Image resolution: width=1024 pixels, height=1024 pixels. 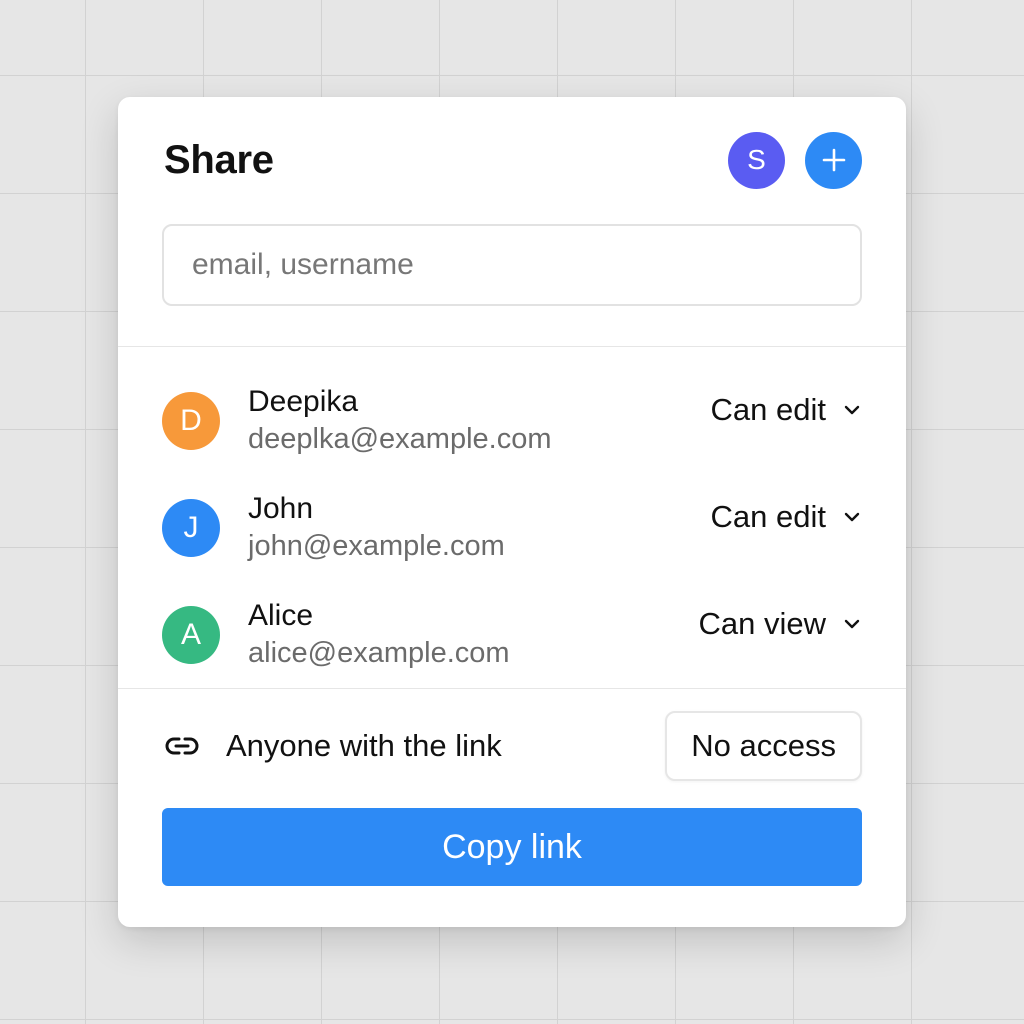 What do you see at coordinates (512, 847) in the screenshot?
I see `copy-link-button: Copy link` at bounding box center [512, 847].